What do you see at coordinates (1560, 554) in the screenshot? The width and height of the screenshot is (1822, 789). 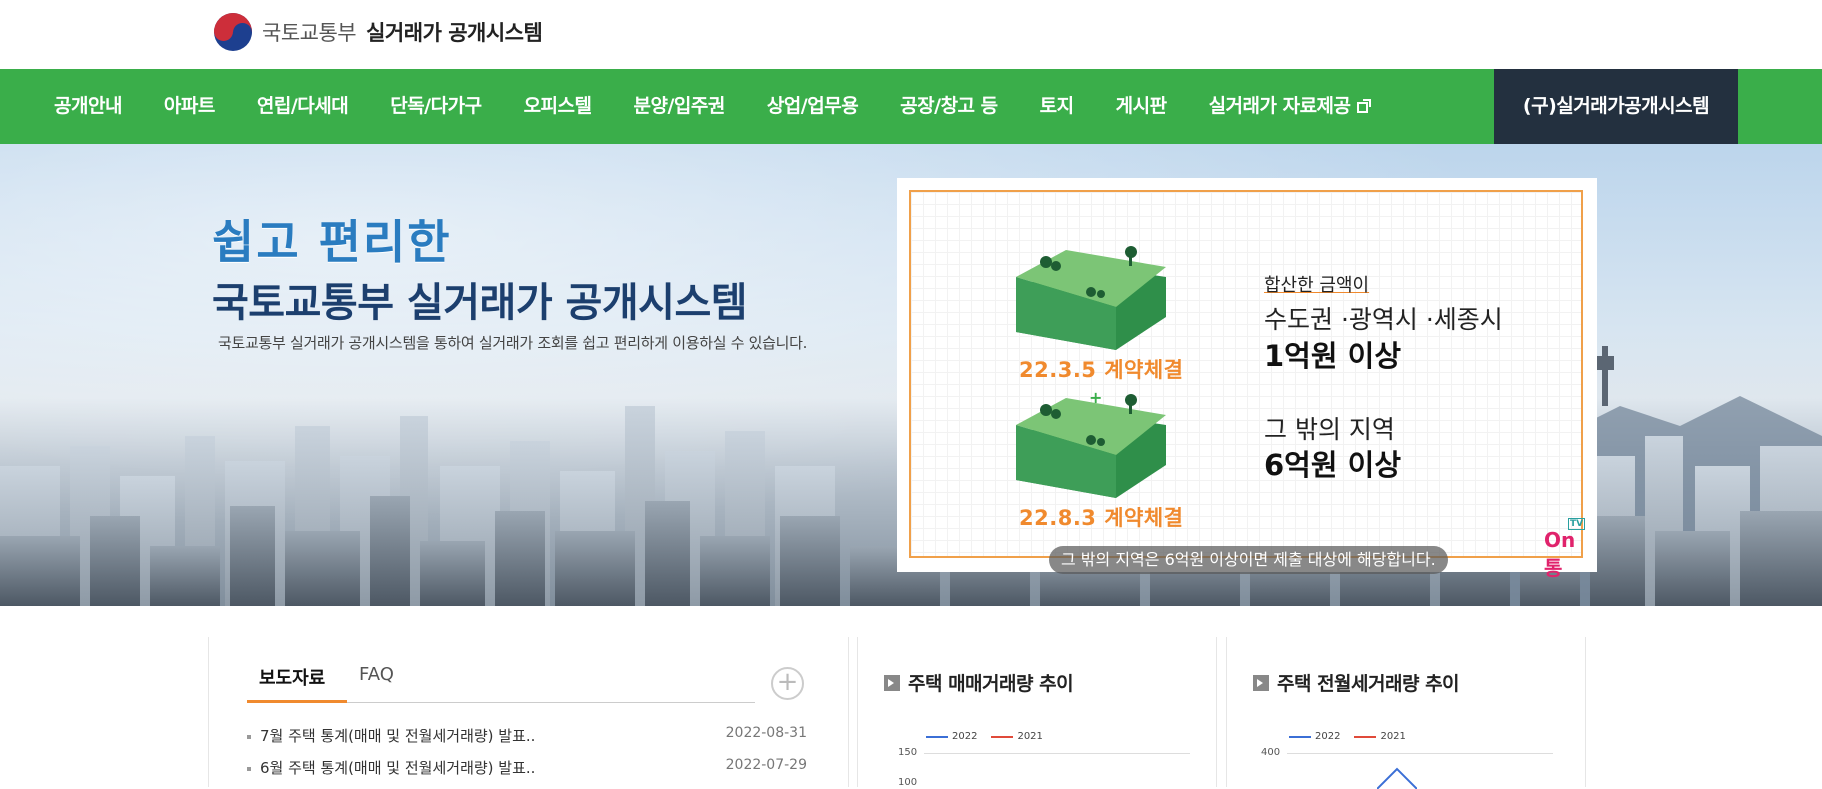 I see `ontong-brand-text: On통` at bounding box center [1560, 554].